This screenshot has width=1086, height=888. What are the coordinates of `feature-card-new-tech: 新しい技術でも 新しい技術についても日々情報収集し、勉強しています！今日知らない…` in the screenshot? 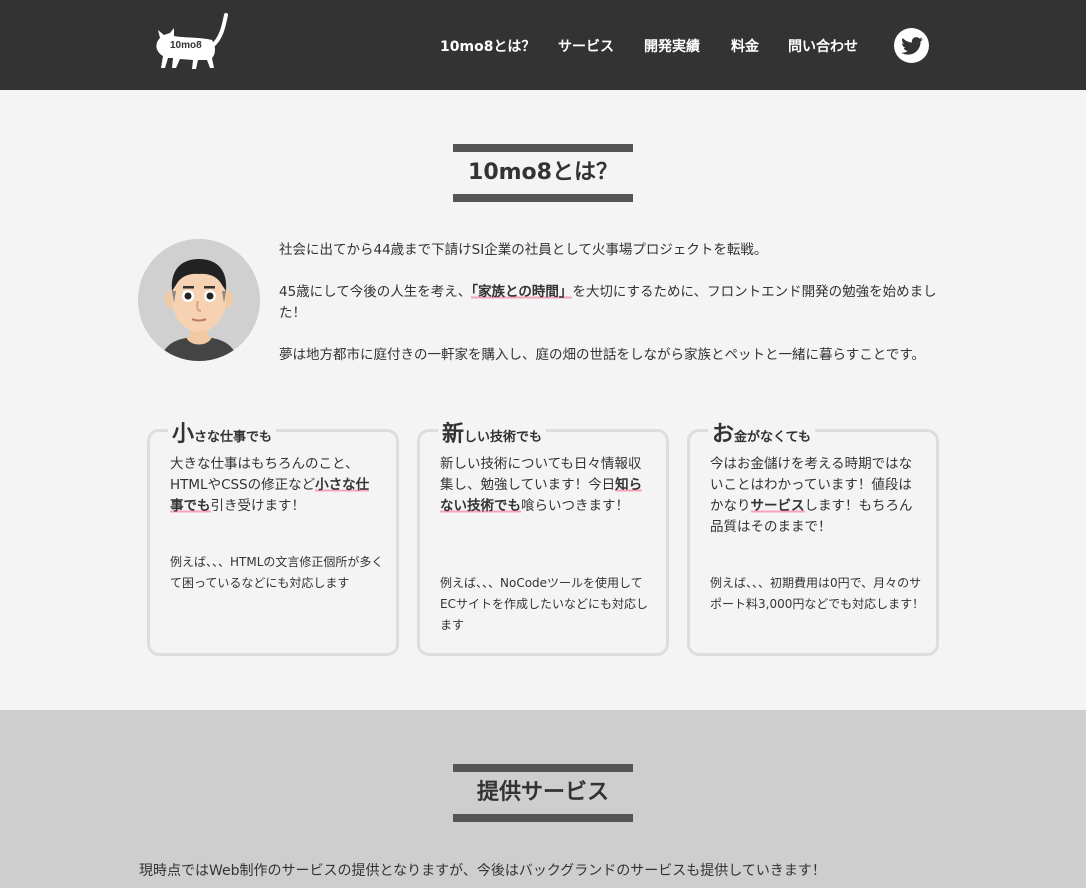 It's located at (543, 536).